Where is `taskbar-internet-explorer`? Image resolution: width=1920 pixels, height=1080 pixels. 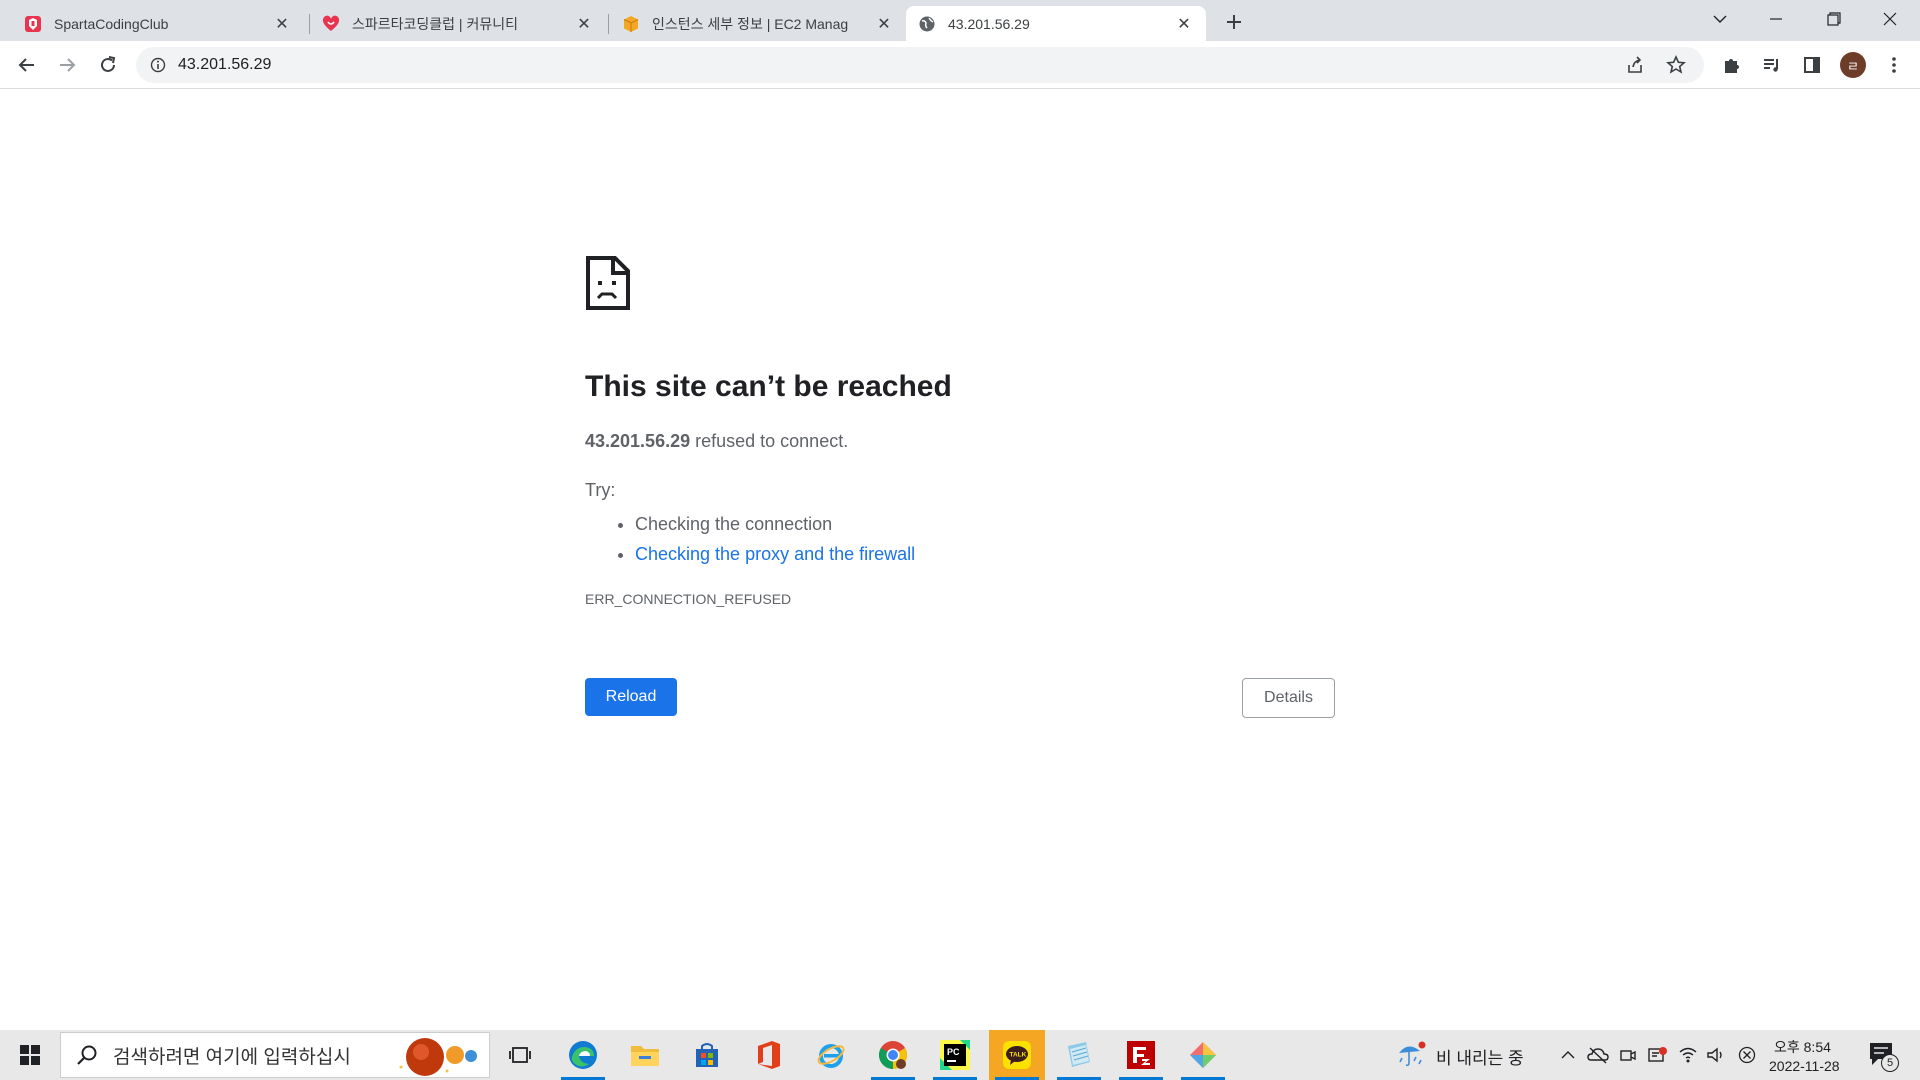 taskbar-internet-explorer is located at coordinates (831, 1055).